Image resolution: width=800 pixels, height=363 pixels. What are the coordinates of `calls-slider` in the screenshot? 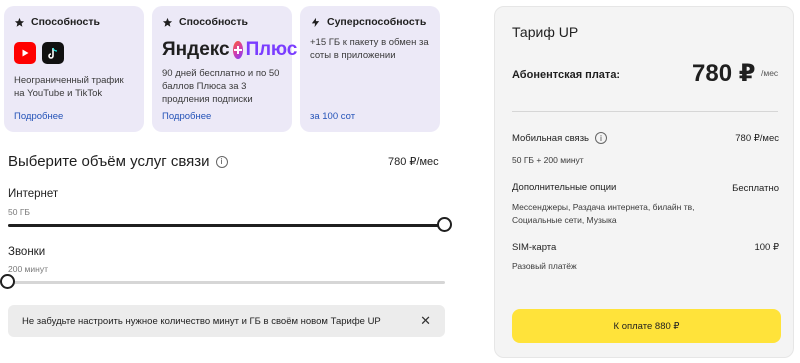 It's located at (222, 281).